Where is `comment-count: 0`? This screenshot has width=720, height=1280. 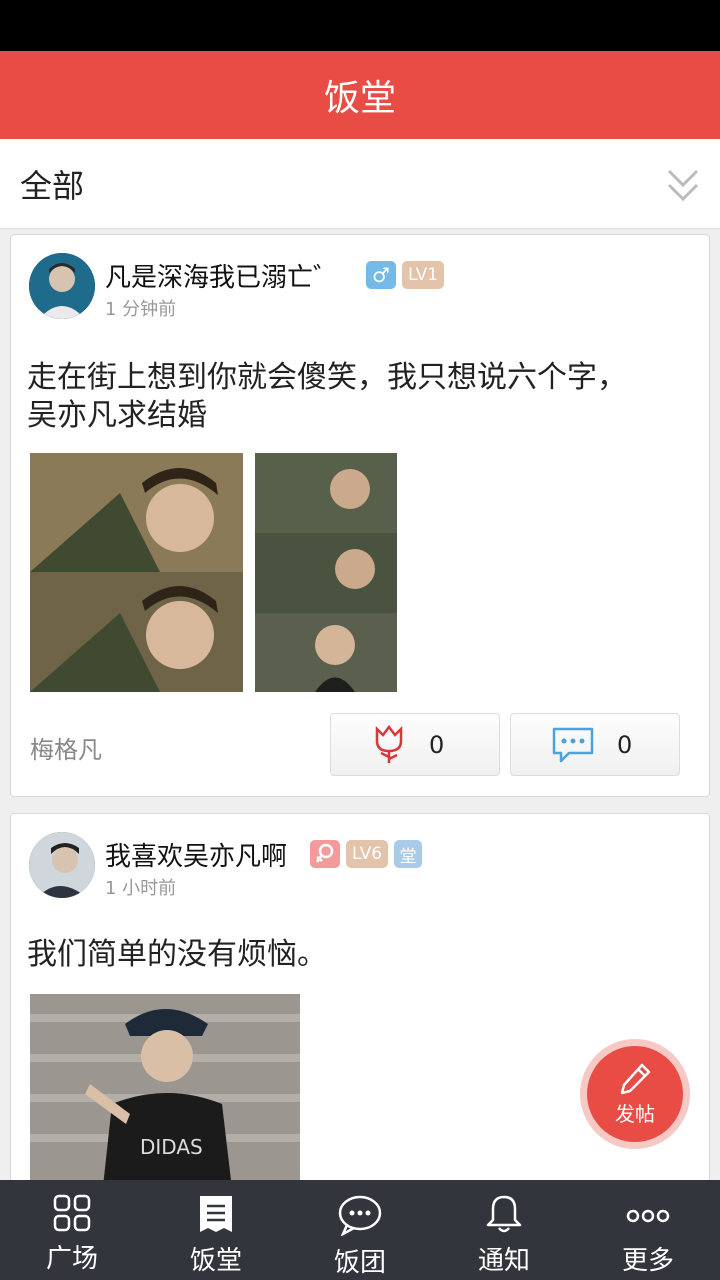 comment-count: 0 is located at coordinates (625, 744).